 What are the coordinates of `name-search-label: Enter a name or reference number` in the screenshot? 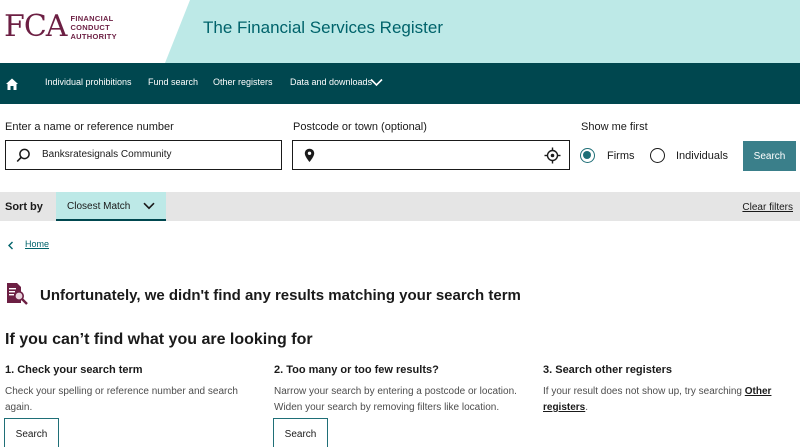 It's located at (89, 127).